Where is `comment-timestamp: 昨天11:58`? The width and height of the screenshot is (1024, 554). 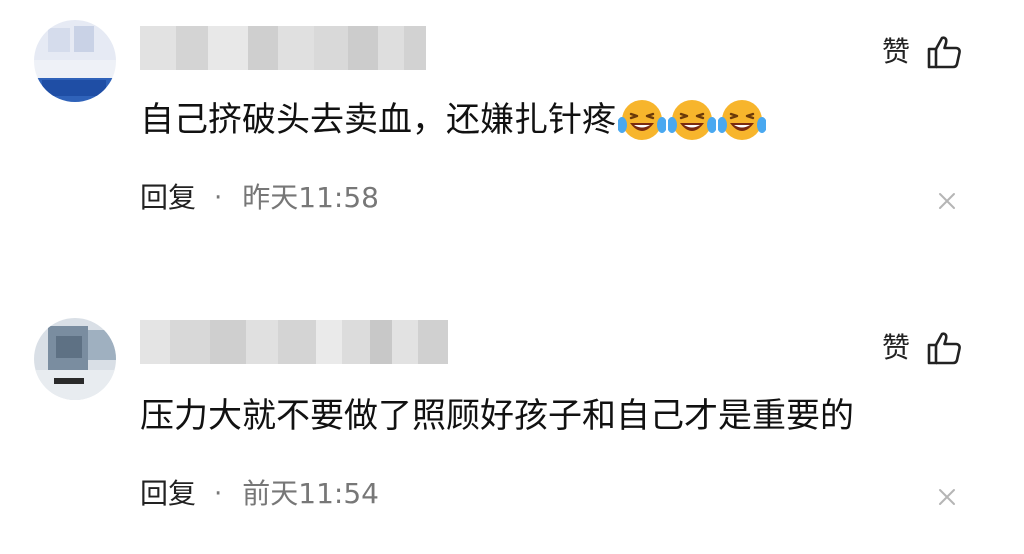
comment-timestamp: 昨天11:58 is located at coordinates (310, 197).